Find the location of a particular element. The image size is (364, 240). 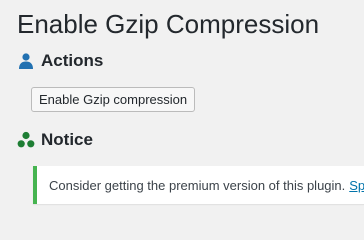

notice-heading: Notice is located at coordinates (55, 140).